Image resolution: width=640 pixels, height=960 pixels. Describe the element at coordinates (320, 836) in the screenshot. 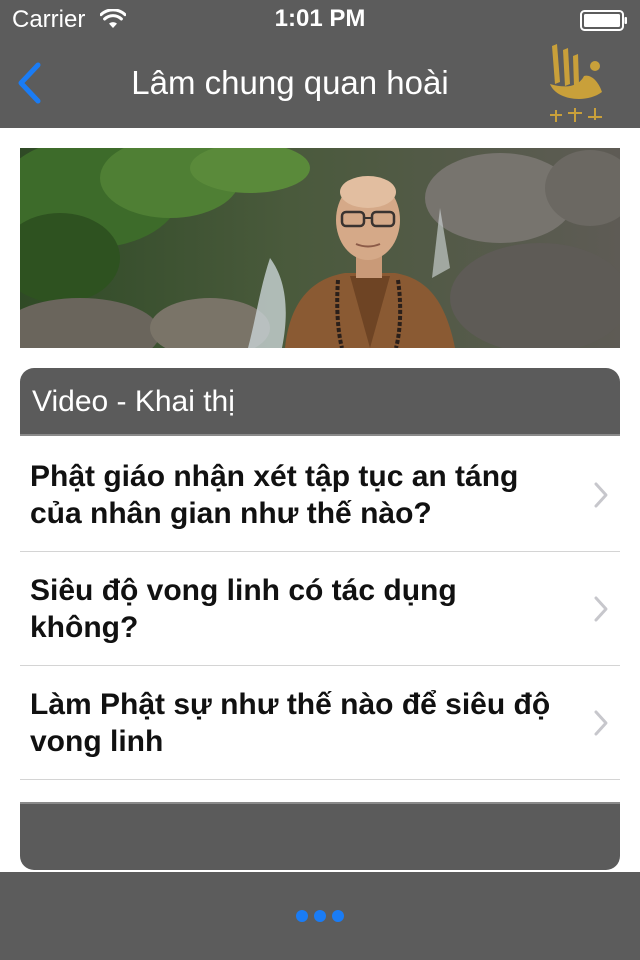

I see `video-section-footer` at that location.